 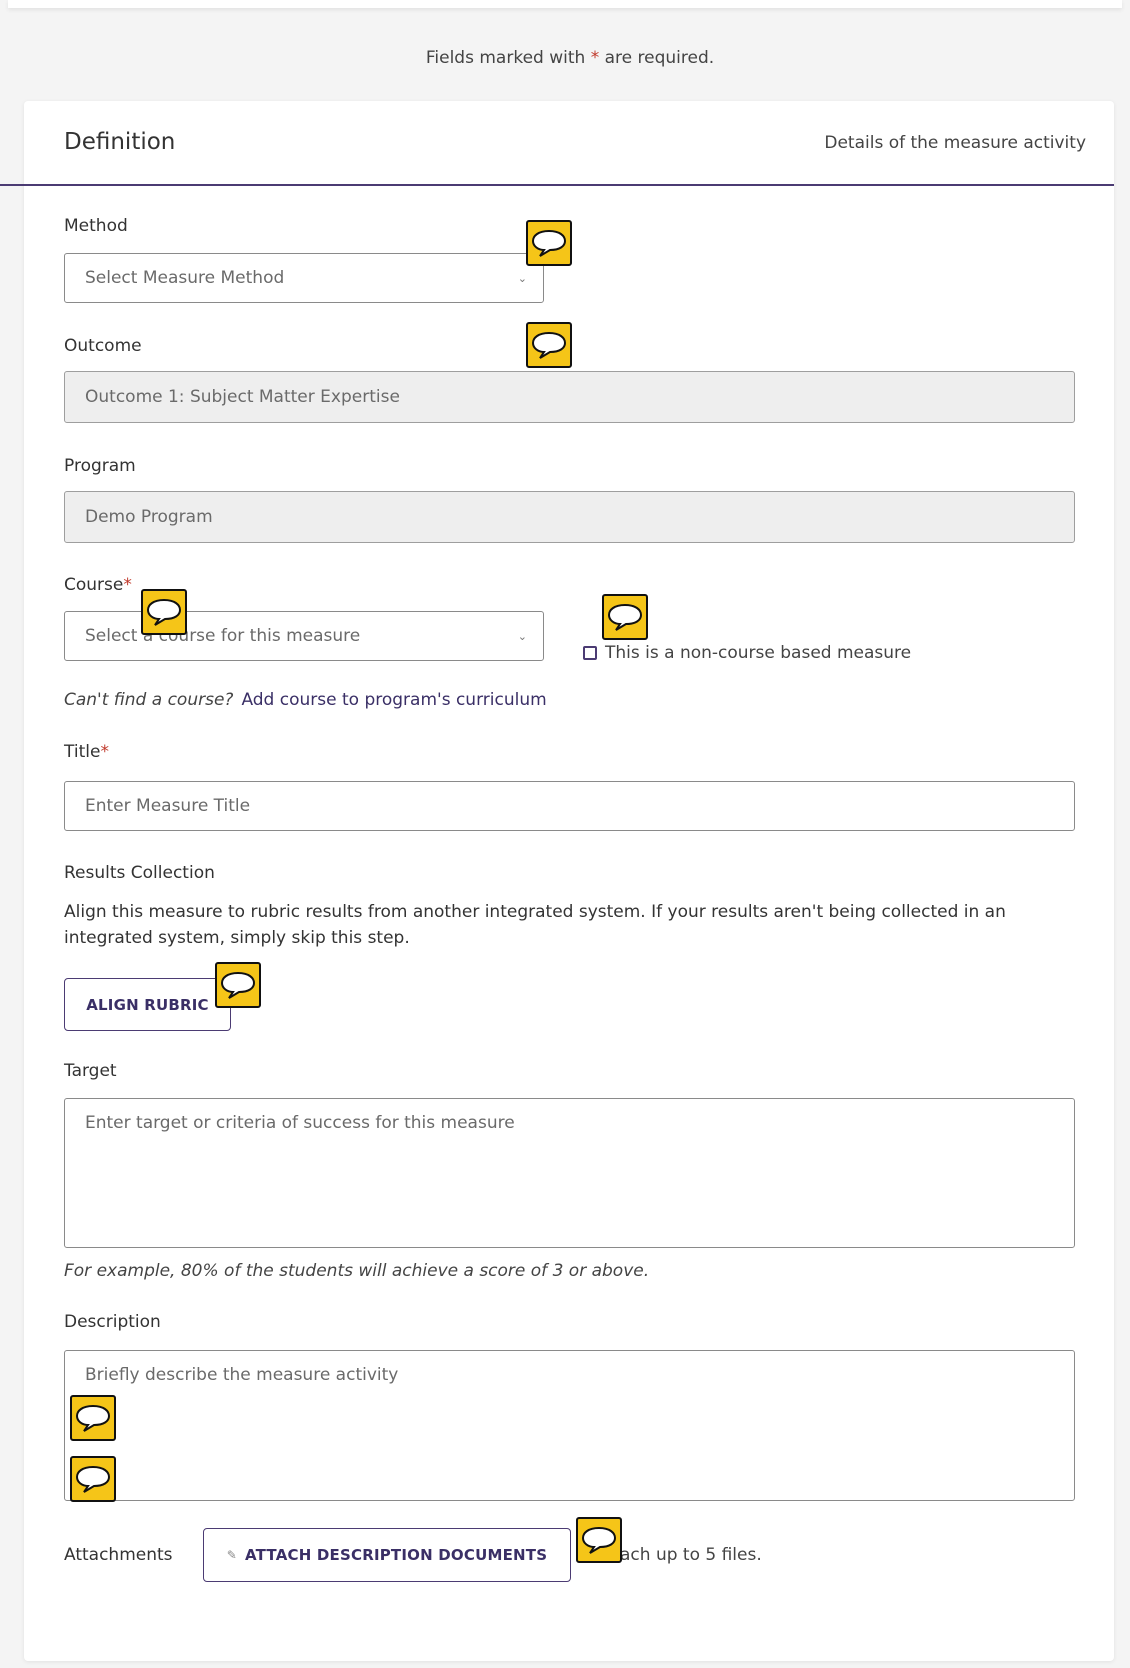 What do you see at coordinates (149, 517) in the screenshot?
I see `program-value: Demo Program` at bounding box center [149, 517].